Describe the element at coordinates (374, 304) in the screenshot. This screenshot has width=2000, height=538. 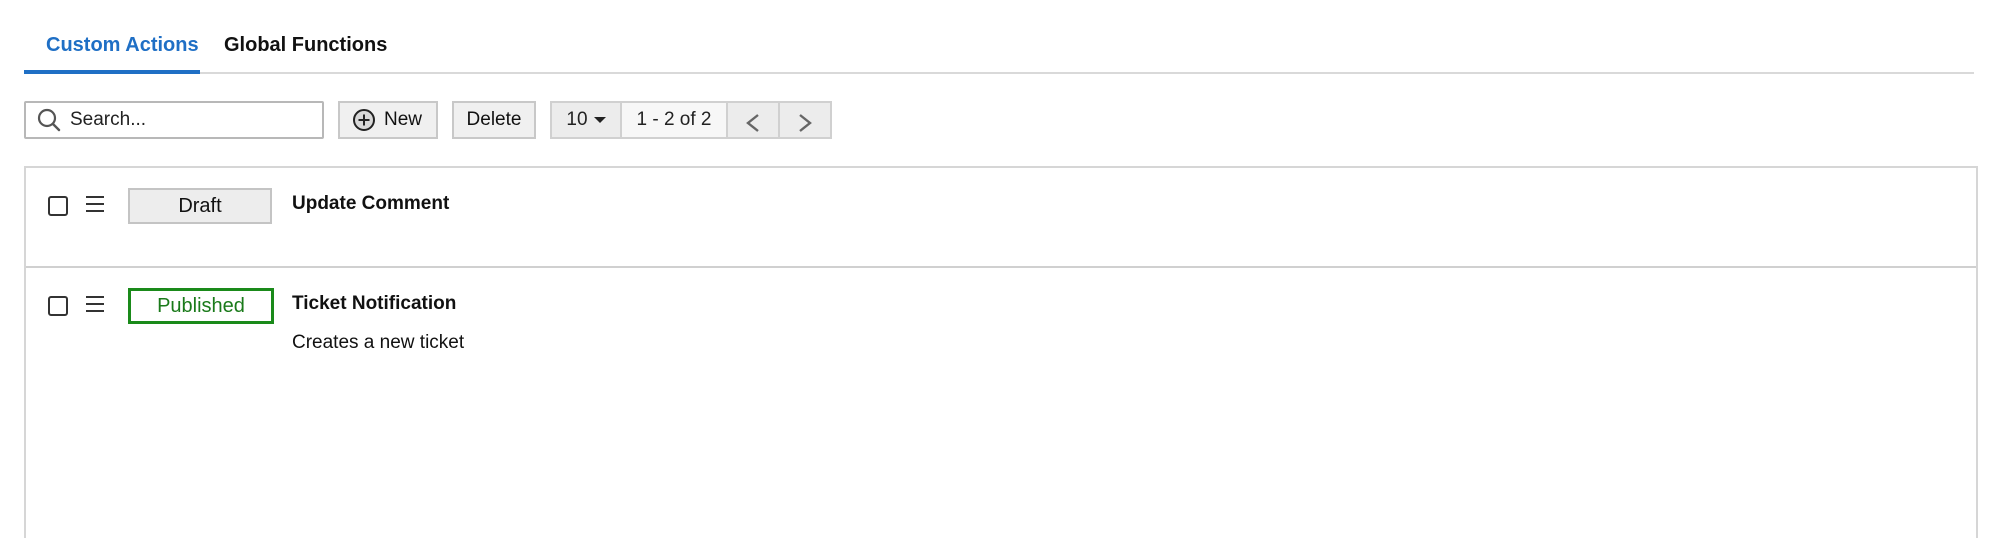
I see `action-title: Ticket Notification` at that location.